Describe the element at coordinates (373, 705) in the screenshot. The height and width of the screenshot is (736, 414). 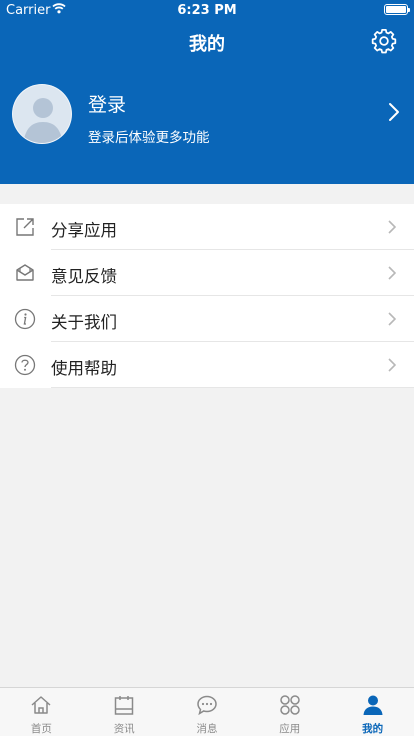
I see `person-icon` at that location.